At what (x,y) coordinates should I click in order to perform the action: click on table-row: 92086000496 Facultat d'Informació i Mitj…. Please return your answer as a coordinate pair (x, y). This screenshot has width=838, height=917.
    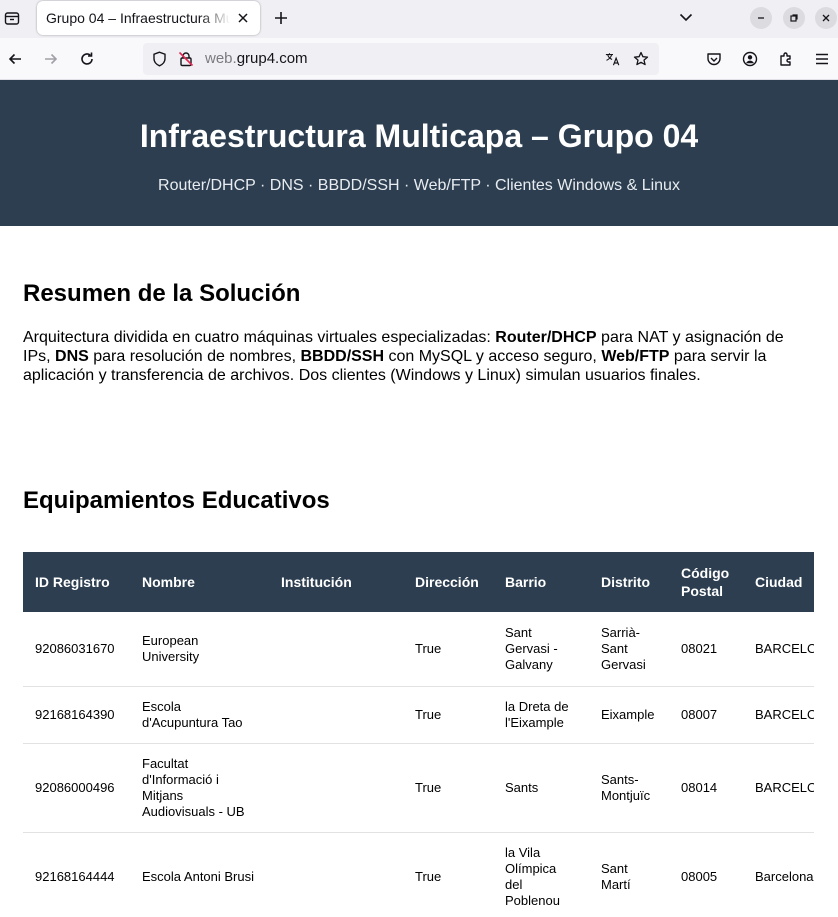
    Looking at the image, I should click on (418, 788).